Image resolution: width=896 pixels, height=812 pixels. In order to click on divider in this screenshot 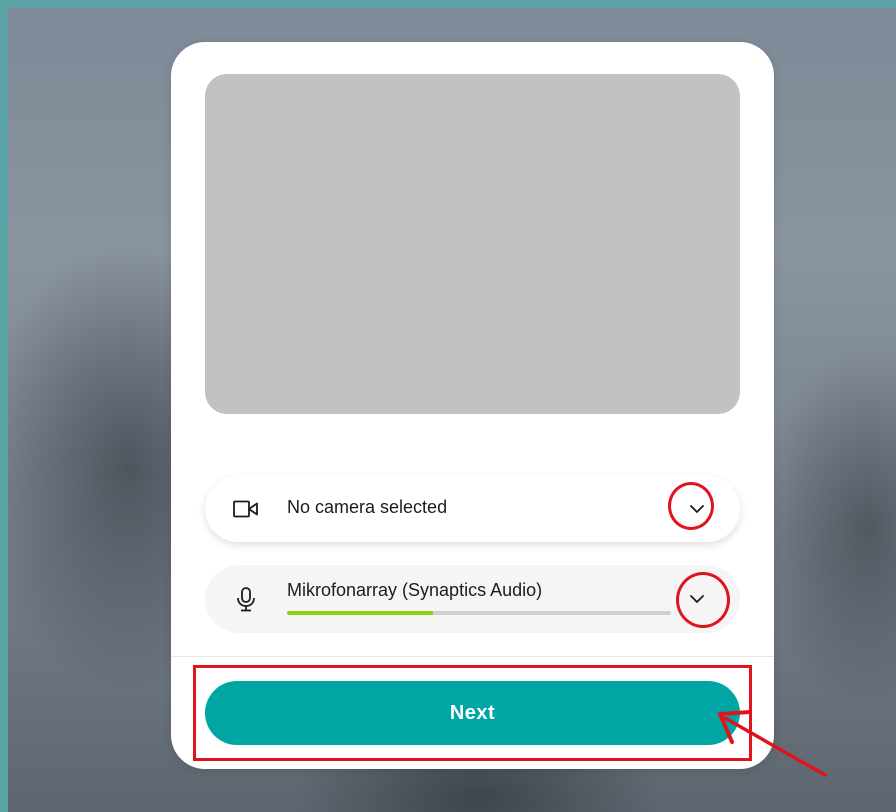, I will do `click(472, 656)`.